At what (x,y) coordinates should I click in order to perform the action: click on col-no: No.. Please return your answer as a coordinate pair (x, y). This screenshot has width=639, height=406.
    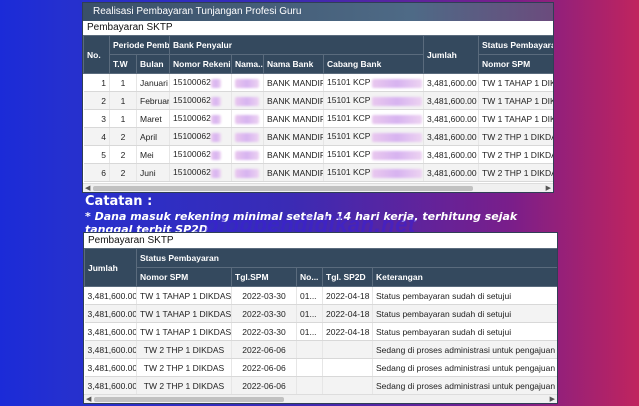
    Looking at the image, I should click on (96, 54).